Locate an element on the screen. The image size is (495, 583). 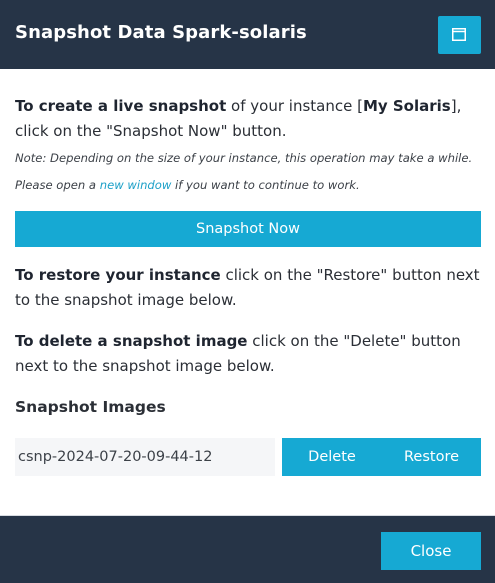
delete-button: Delete is located at coordinates (332, 457).